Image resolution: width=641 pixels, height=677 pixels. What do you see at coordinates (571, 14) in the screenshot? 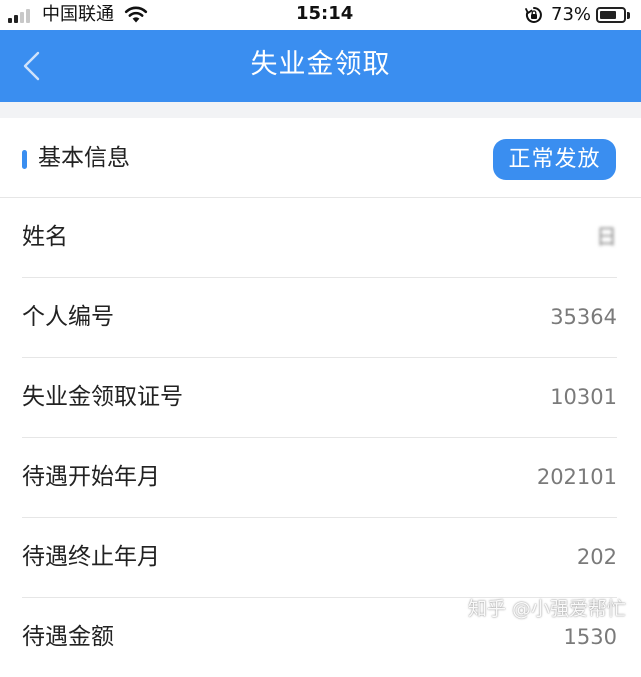
I see `battery-percent: 73%` at bounding box center [571, 14].